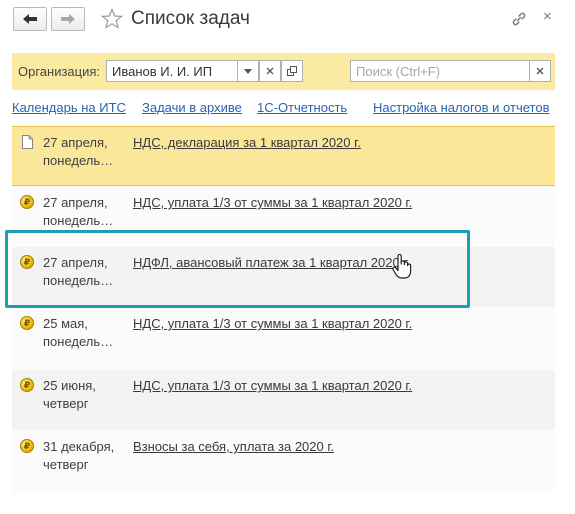 This screenshot has height=514, width=575. I want to click on organization-clear-button, so click(270, 71).